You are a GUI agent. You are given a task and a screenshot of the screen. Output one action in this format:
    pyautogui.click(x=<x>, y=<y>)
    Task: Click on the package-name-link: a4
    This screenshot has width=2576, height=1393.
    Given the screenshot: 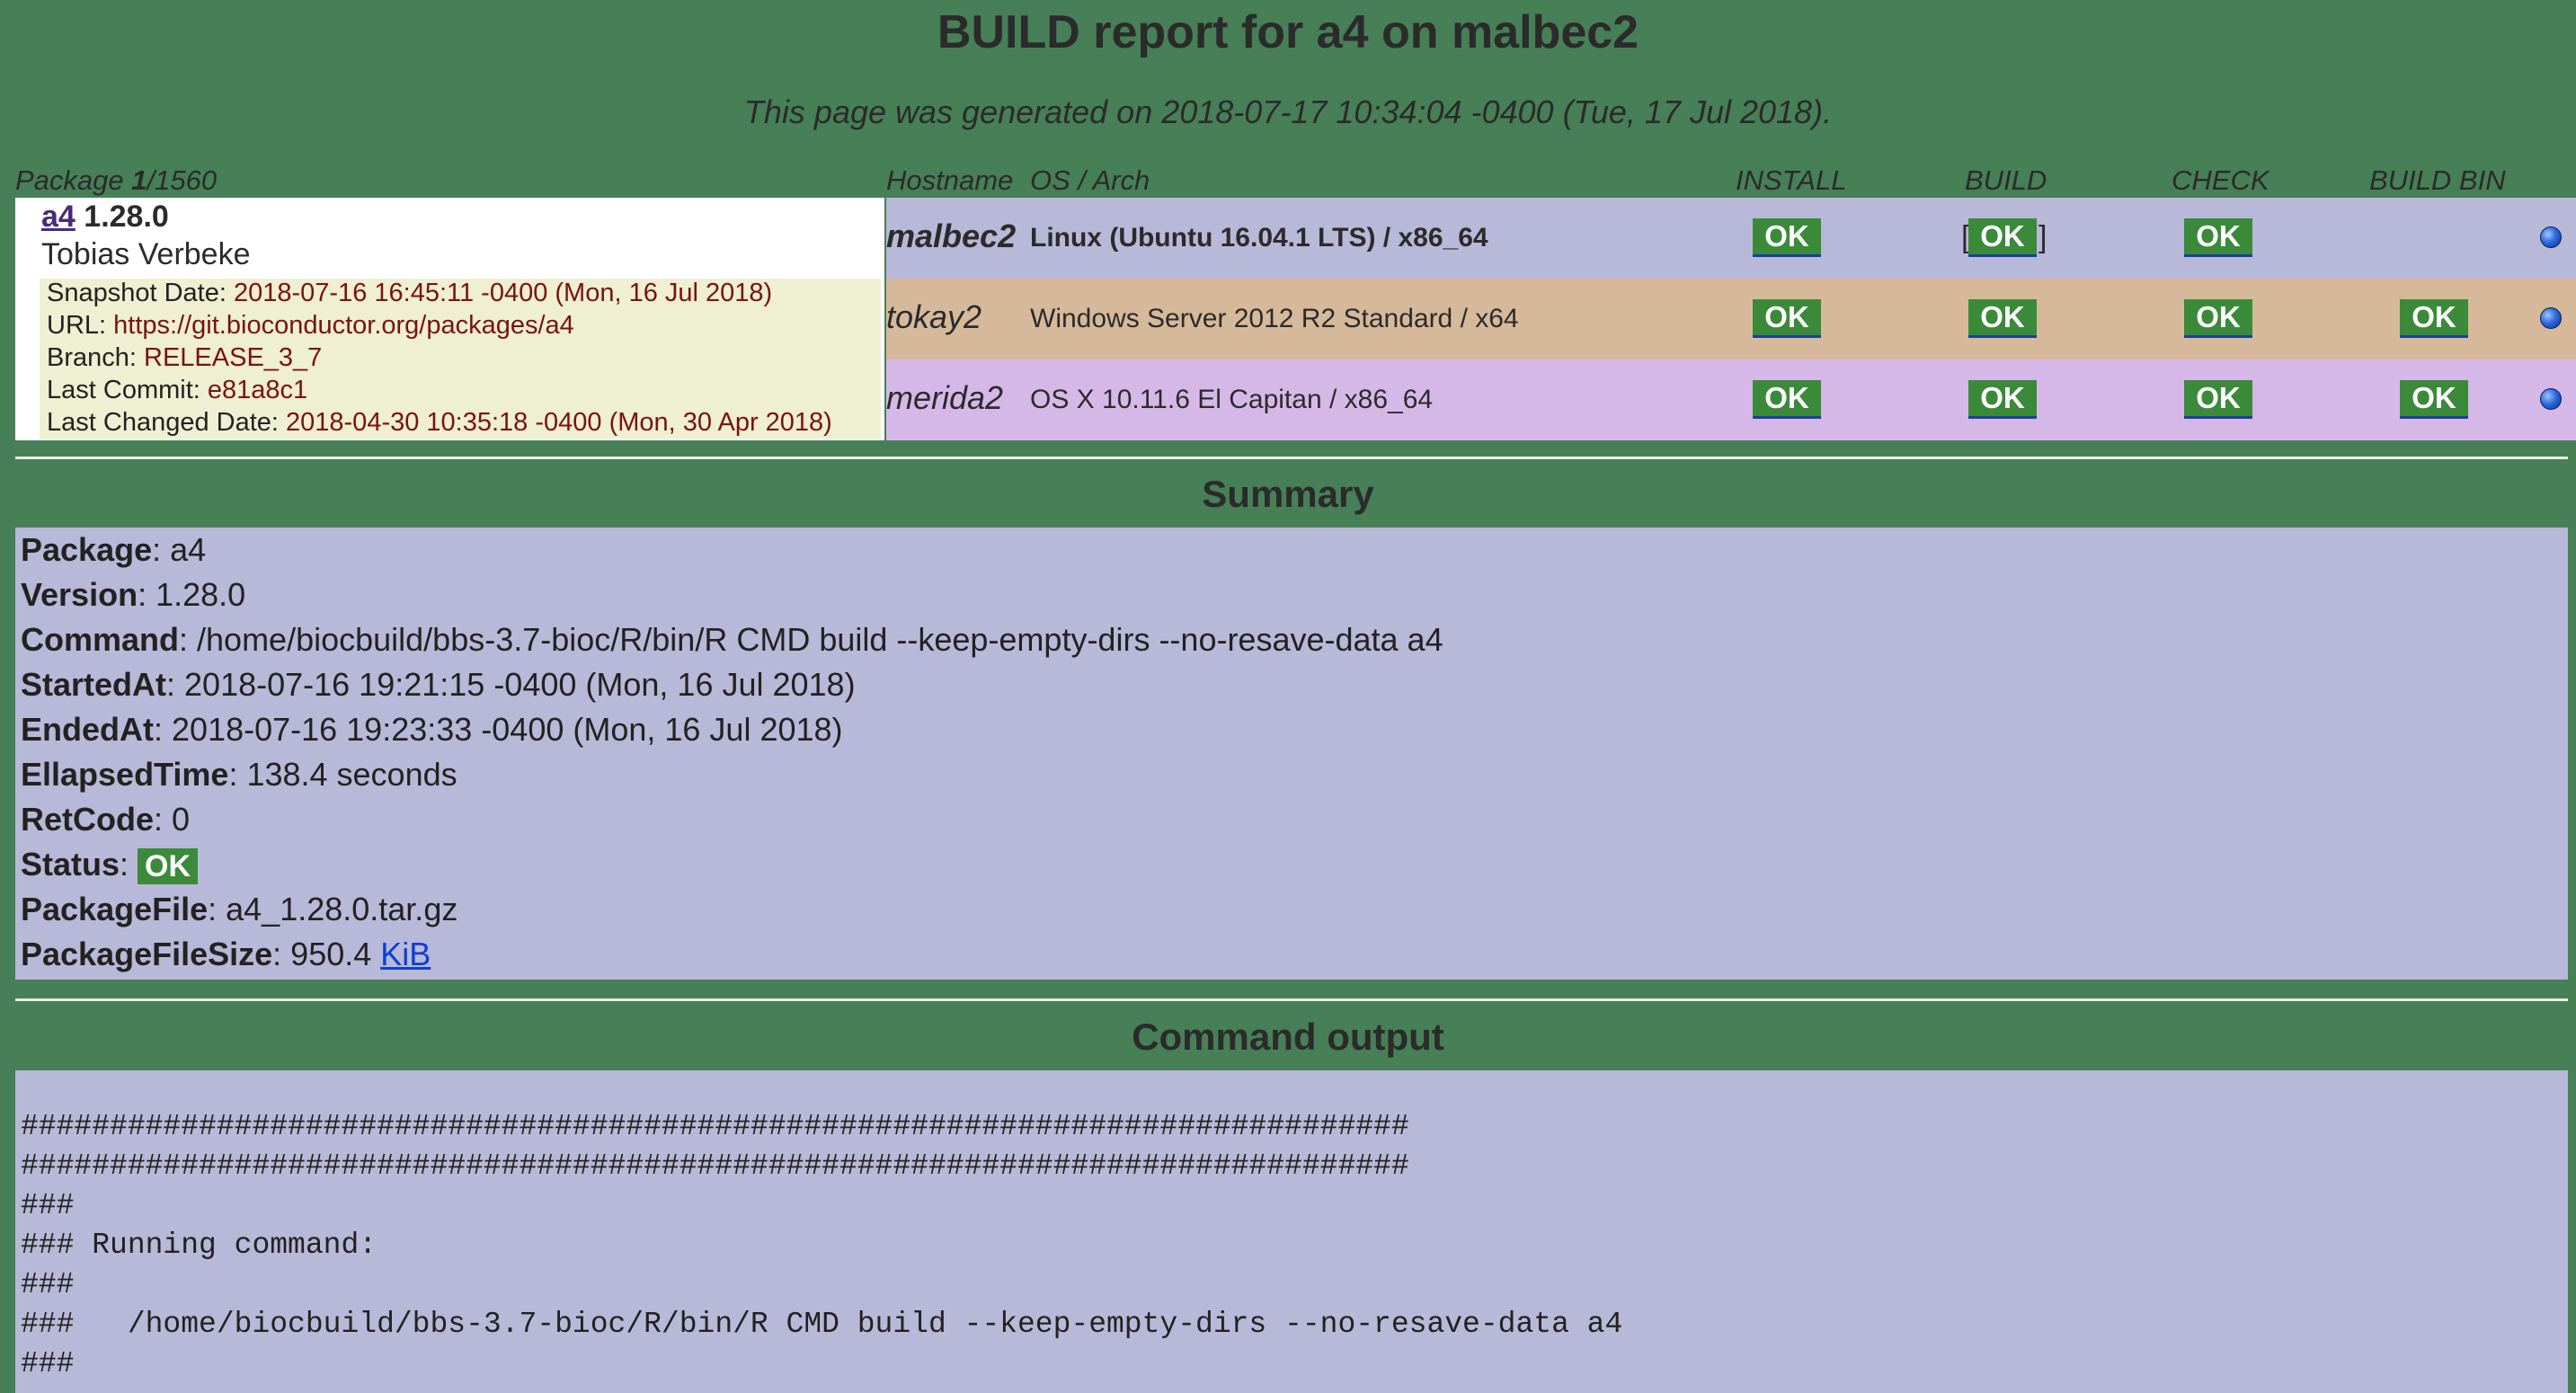 What is the action you would take?
    pyautogui.click(x=59, y=217)
    